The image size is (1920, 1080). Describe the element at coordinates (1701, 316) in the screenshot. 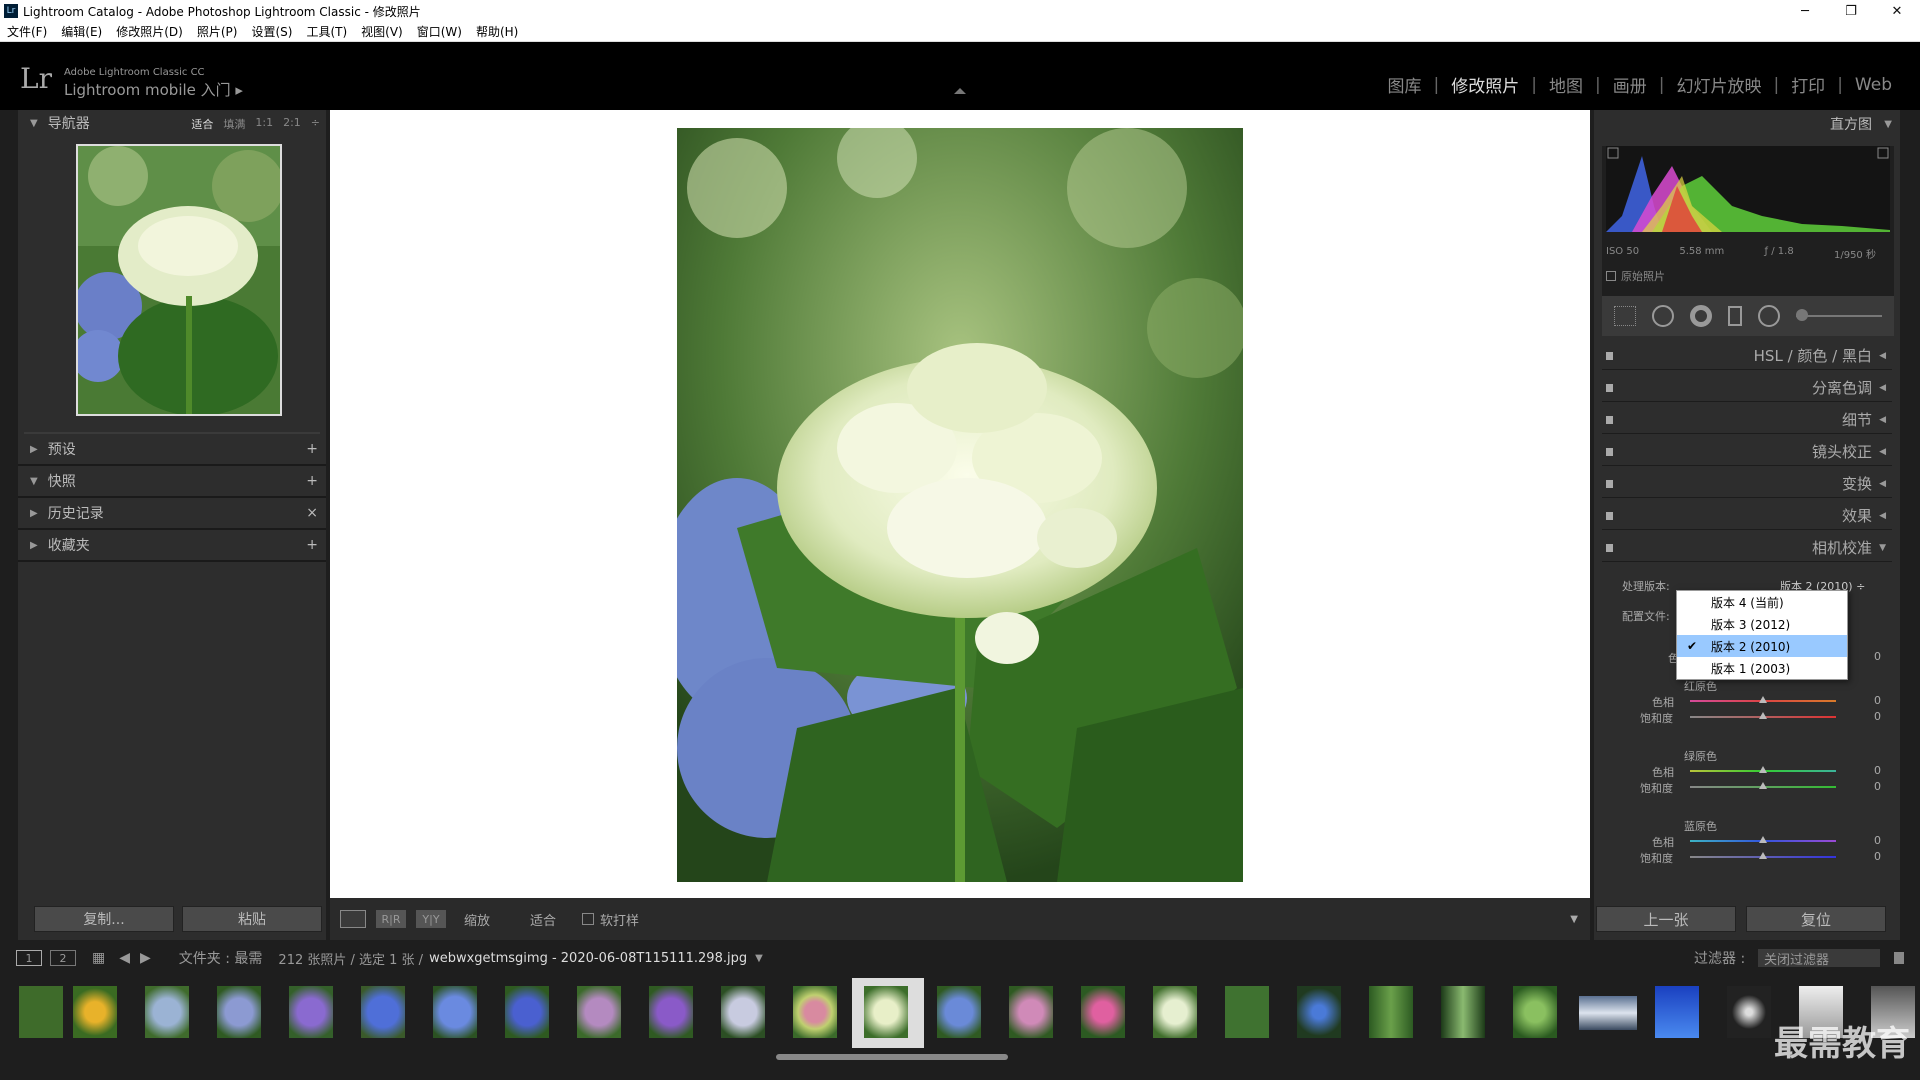

I see `red-eye-icon` at that location.